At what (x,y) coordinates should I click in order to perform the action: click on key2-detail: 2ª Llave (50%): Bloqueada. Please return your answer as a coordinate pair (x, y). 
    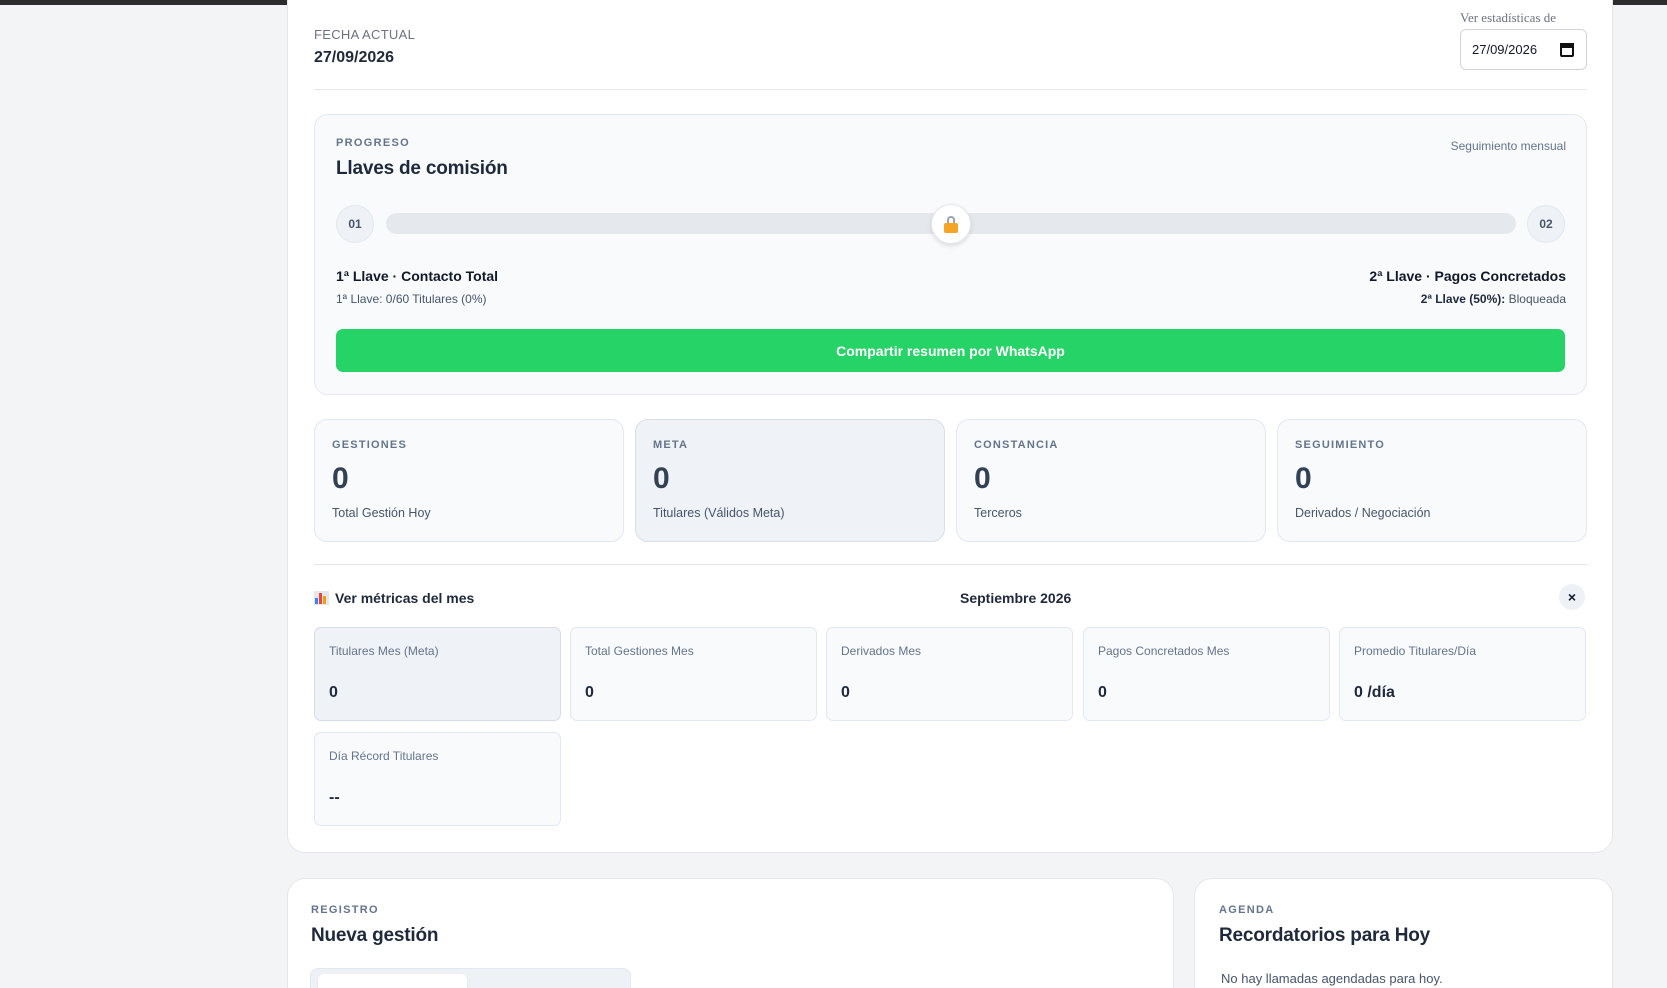
    Looking at the image, I should click on (1493, 299).